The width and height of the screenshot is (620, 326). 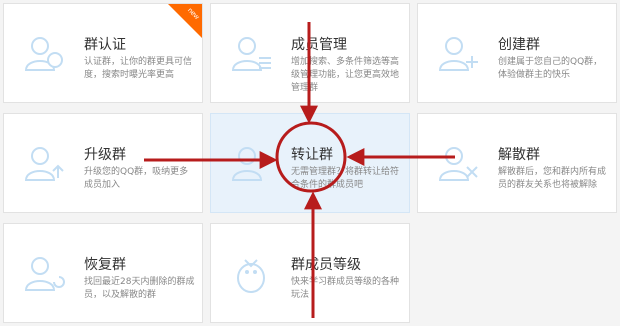 What do you see at coordinates (105, 45) in the screenshot?
I see `card-title: 群认证` at bounding box center [105, 45].